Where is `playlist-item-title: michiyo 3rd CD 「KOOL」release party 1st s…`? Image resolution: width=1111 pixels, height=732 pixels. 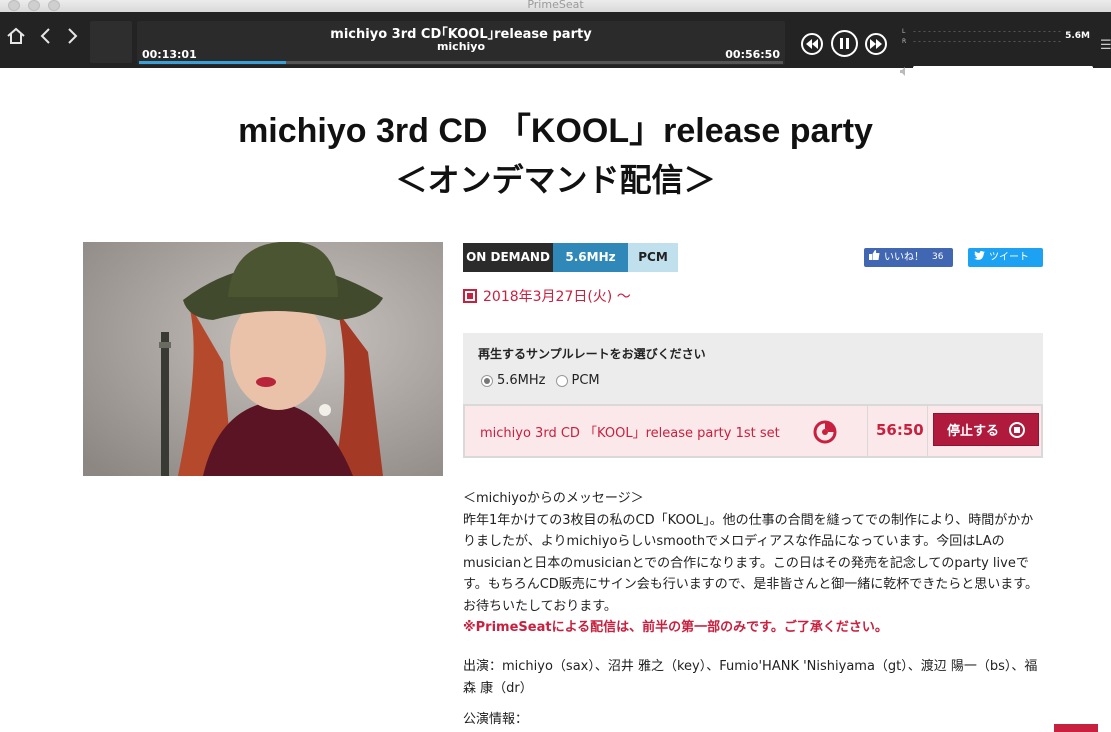 playlist-item-title: michiyo 3rd CD 「KOOL」release party 1st s… is located at coordinates (630, 433).